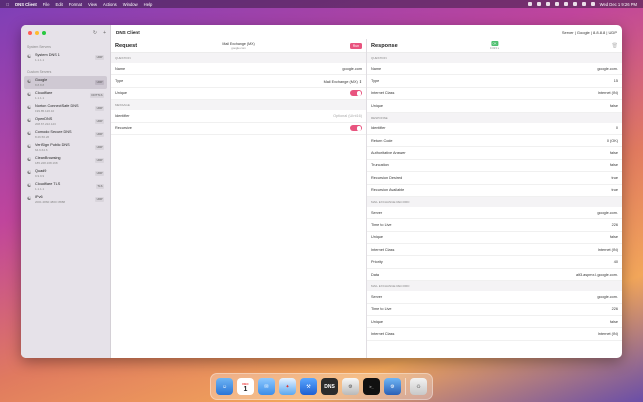  I want to click on menu-clock: Wed Dec 1 9:26 PM, so click(618, 4).